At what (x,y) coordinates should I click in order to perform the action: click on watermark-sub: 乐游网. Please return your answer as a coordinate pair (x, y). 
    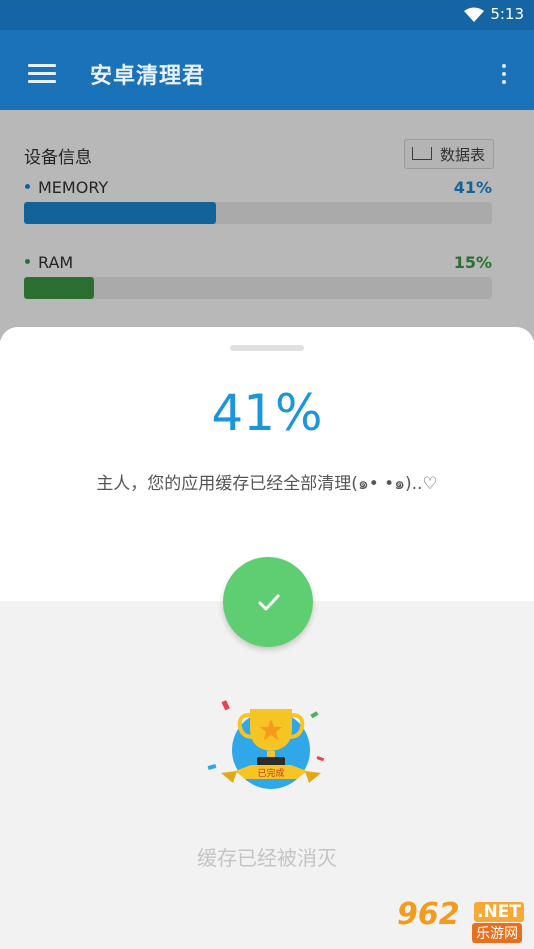
    Looking at the image, I should click on (497, 933).